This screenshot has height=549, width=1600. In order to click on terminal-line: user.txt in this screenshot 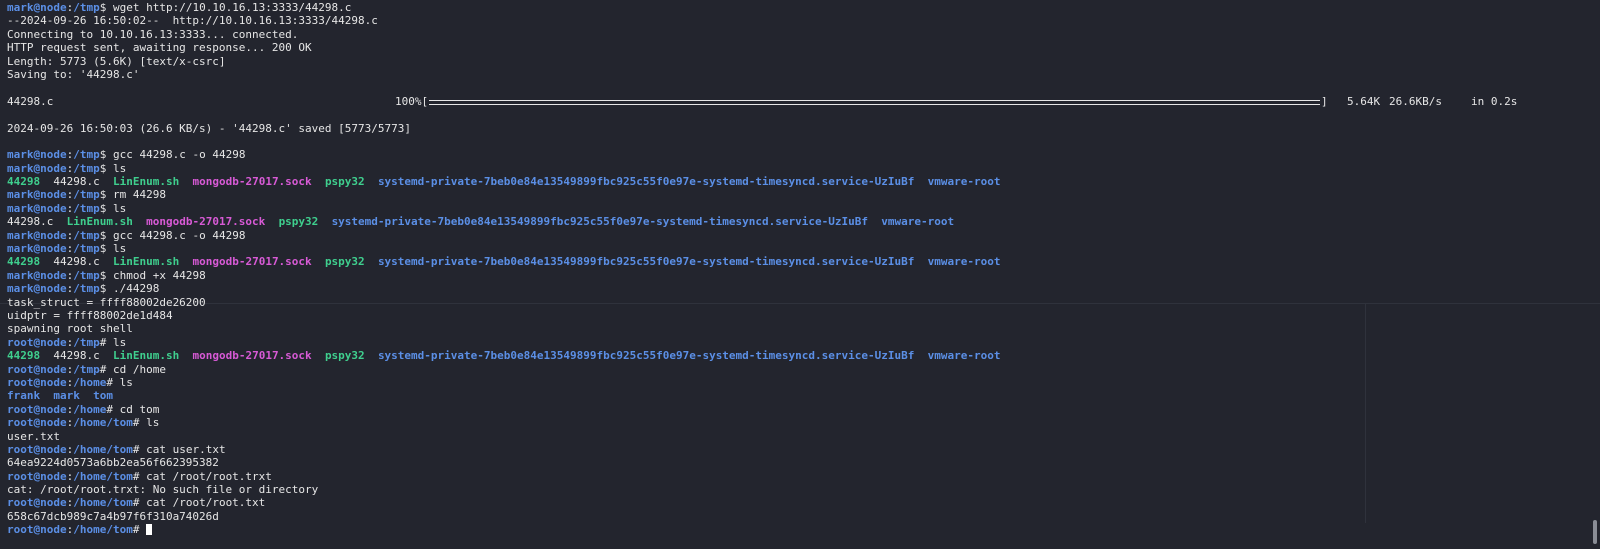, I will do `click(788, 436)`.